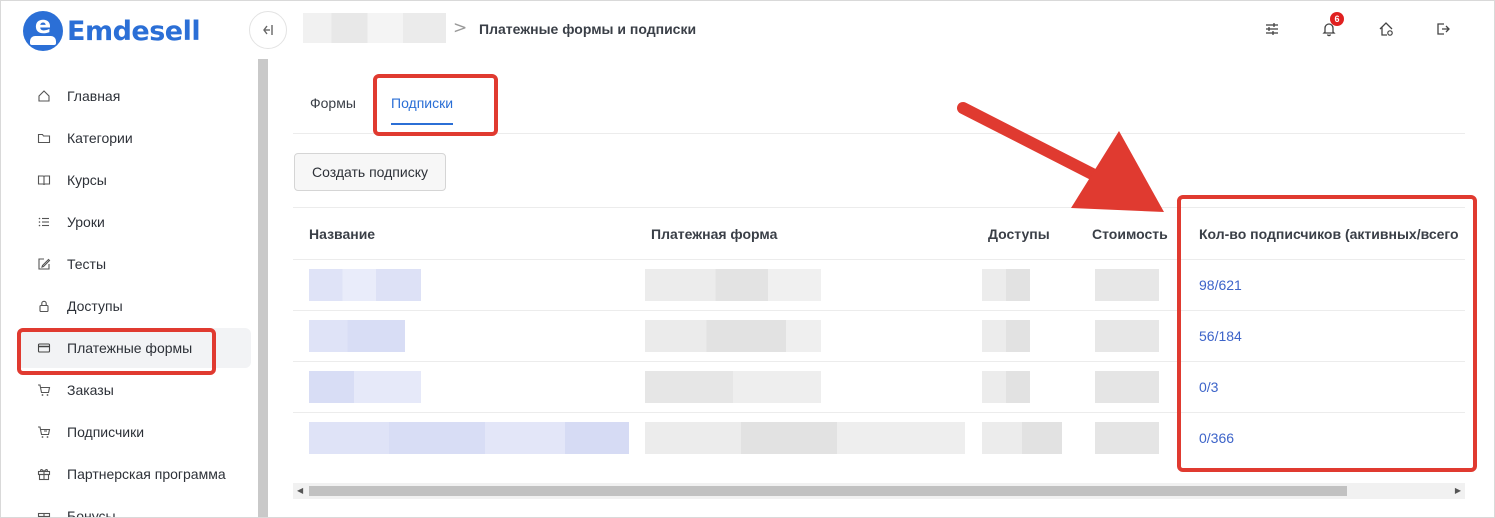 The height and width of the screenshot is (518, 1495). What do you see at coordinates (146, 474) in the screenshot?
I see `sidebar-item-label: Партнерская программа` at bounding box center [146, 474].